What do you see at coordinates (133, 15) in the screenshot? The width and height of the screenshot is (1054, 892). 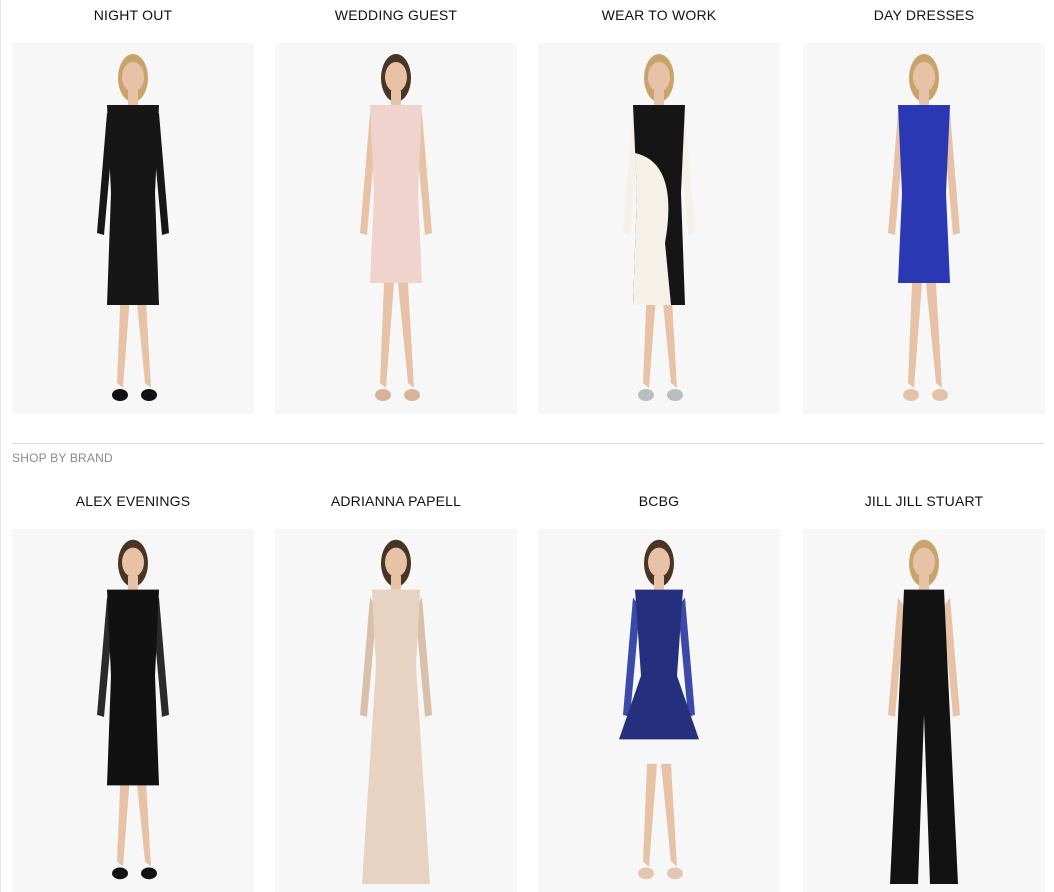 I see `tile-label: NIGHT OUT` at bounding box center [133, 15].